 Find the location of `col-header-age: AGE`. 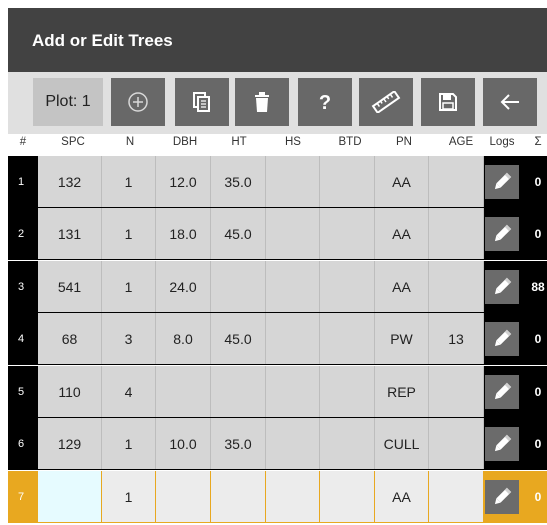

col-header-age: AGE is located at coordinates (461, 142).